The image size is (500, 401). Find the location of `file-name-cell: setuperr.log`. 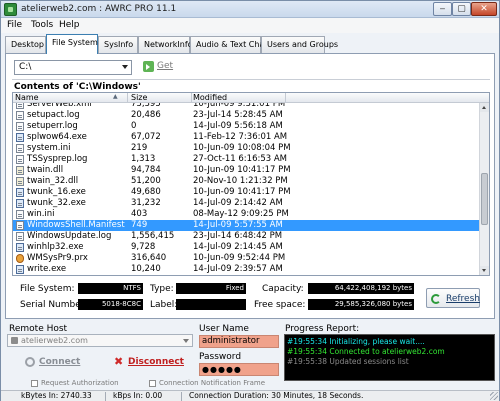

file-name-cell: setuperr.log is located at coordinates (52, 126).